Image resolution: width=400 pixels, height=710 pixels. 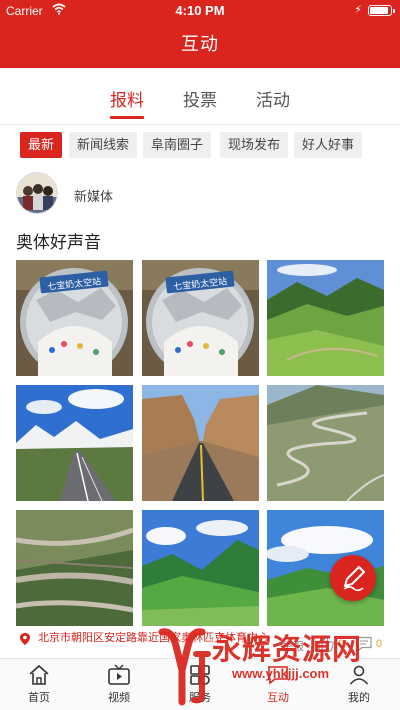 What do you see at coordinates (39, 674) in the screenshot?
I see `home-icon` at bounding box center [39, 674].